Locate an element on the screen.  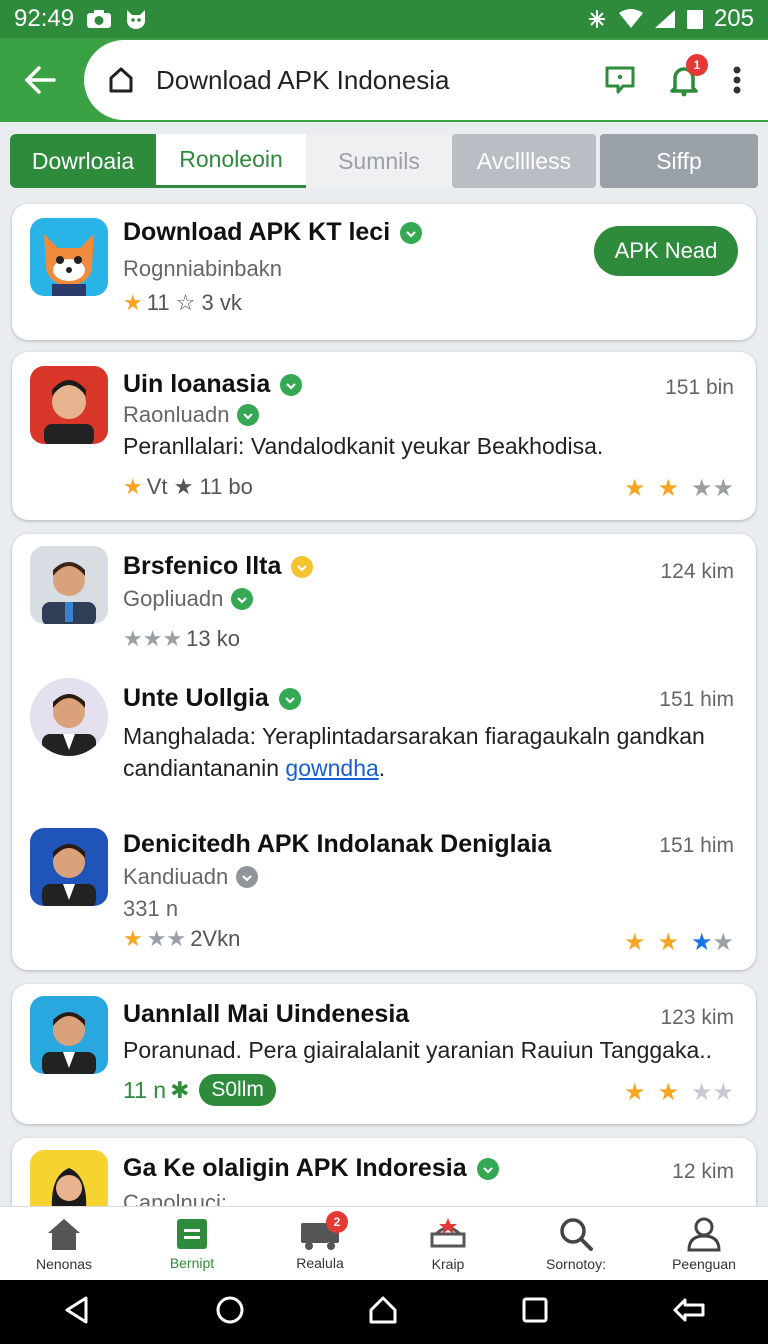
status-pill: S0llm is located at coordinates (237, 1090).